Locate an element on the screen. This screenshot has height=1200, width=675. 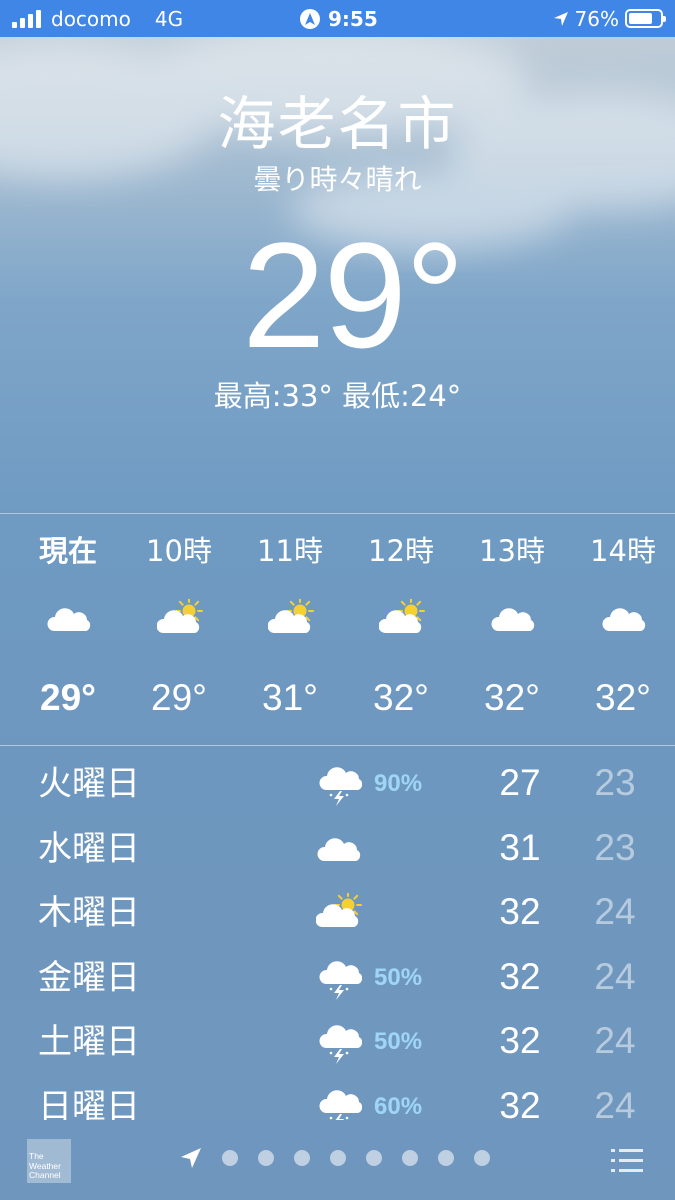
high-temperature: 31 is located at coordinates (520, 847).